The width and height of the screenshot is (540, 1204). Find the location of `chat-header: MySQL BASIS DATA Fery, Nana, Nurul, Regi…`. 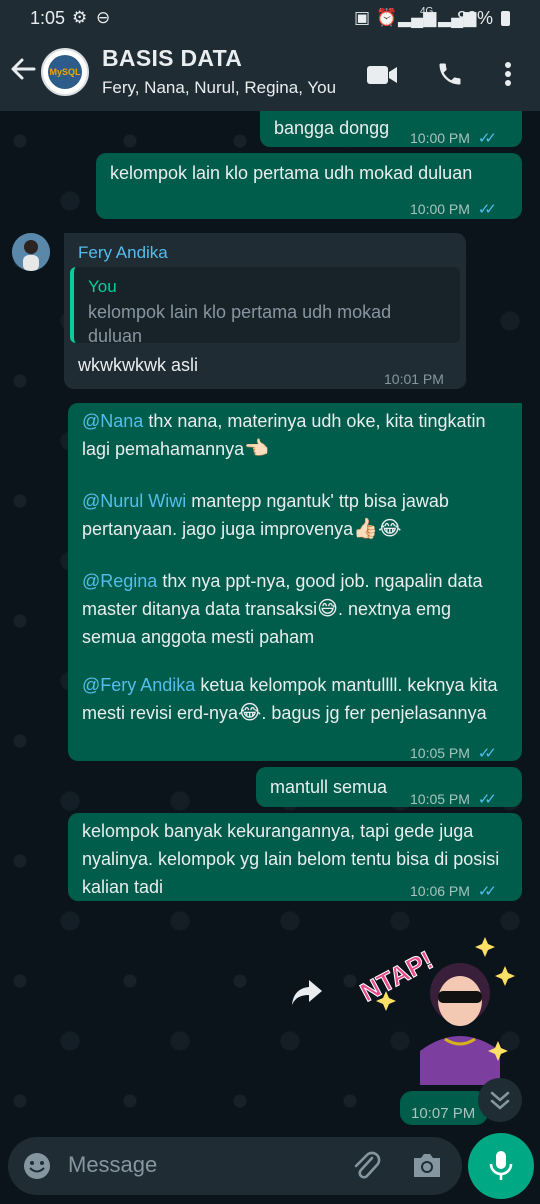

chat-header: MySQL BASIS DATA Fery, Nana, Nurul, Regi… is located at coordinates (270, 73).